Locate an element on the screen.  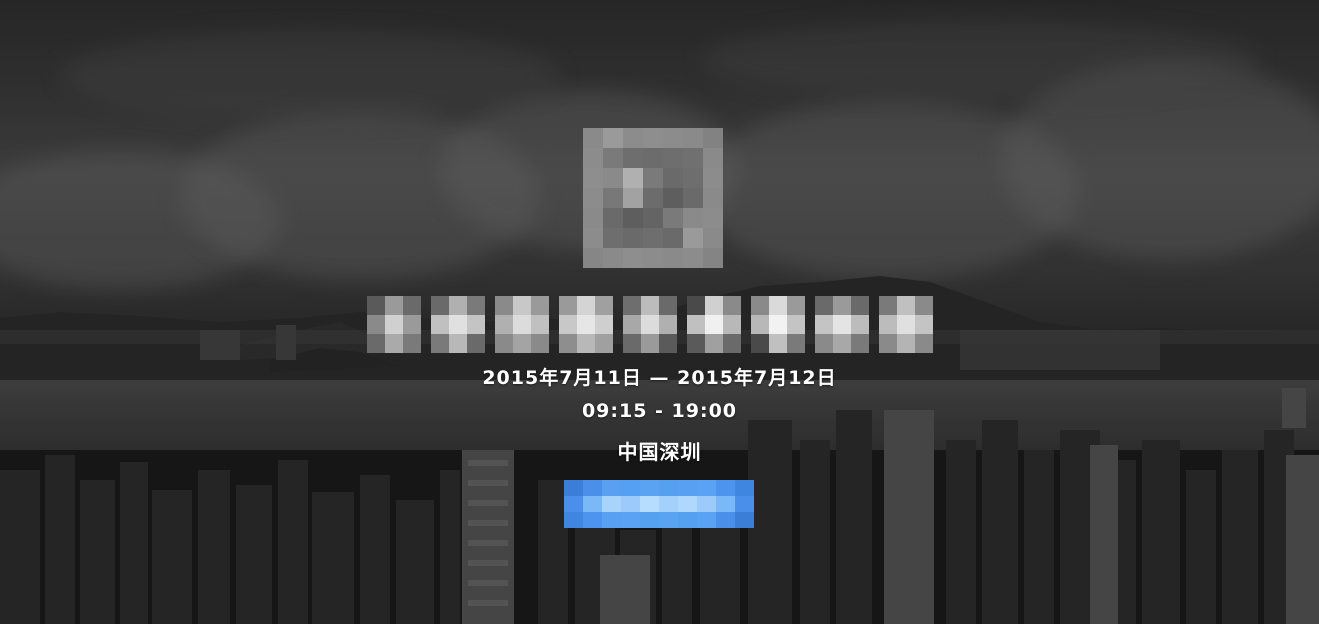
event-location: 中国深圳 is located at coordinates (659, 452).